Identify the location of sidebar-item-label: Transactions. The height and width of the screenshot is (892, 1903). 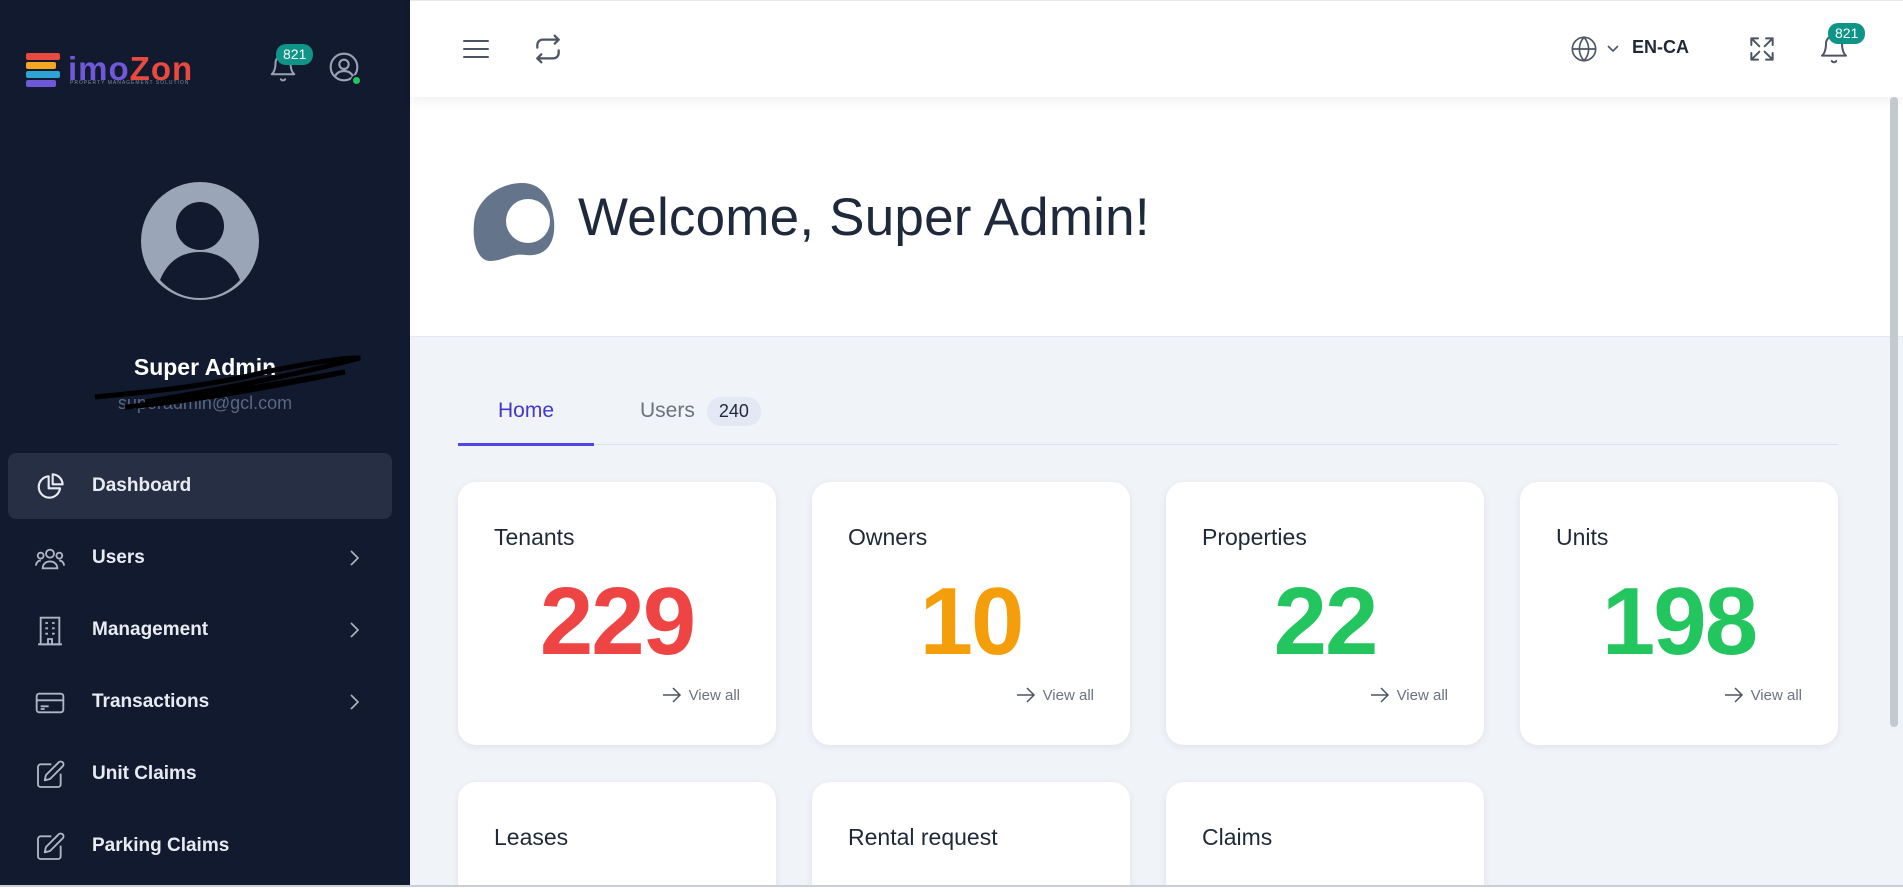
(151, 701).